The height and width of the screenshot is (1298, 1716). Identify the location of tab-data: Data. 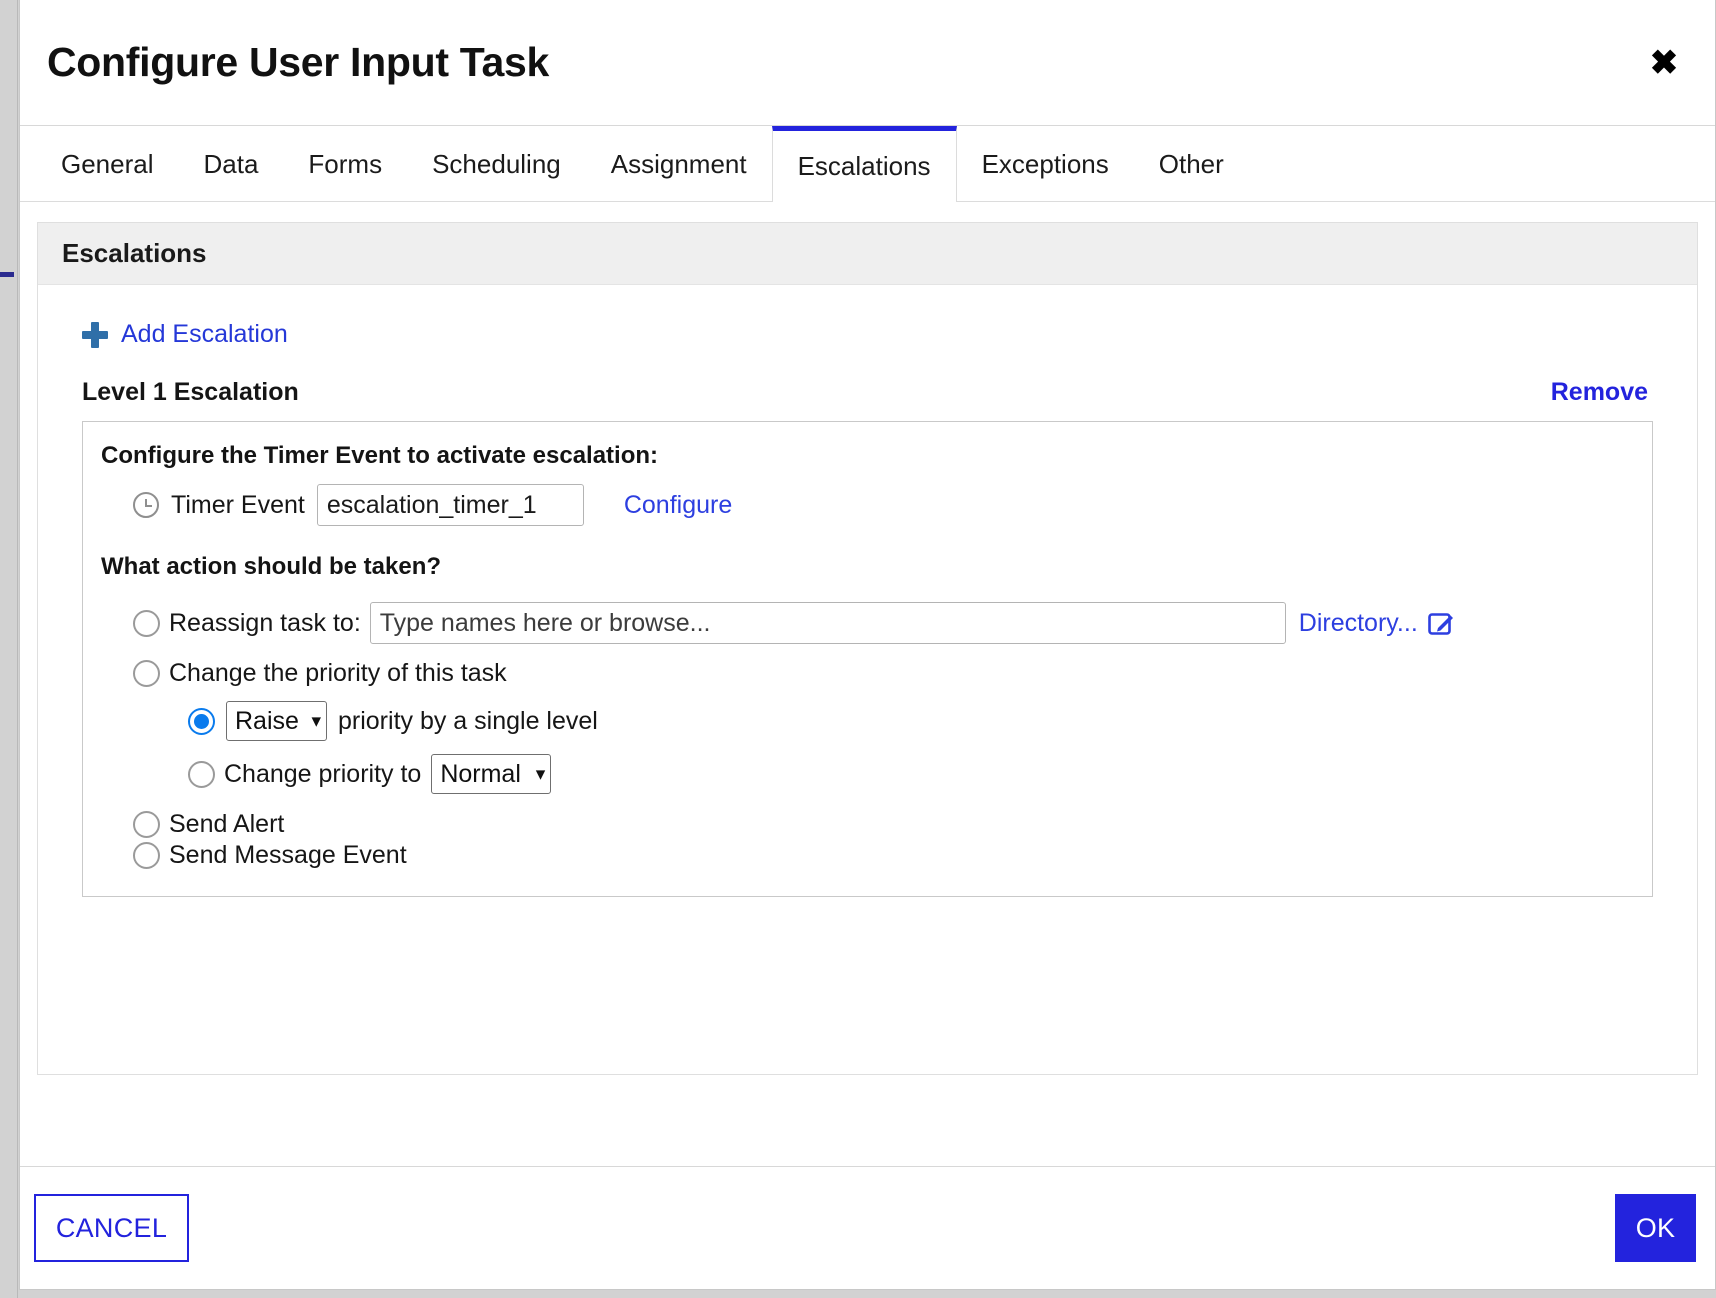
(231, 164).